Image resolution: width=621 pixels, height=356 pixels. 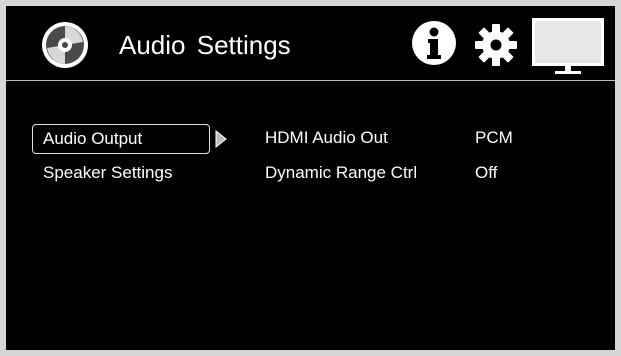 What do you see at coordinates (341, 173) in the screenshot?
I see `setting-label-dynamic-range-ctrl: Dynamic Range Ctrl` at bounding box center [341, 173].